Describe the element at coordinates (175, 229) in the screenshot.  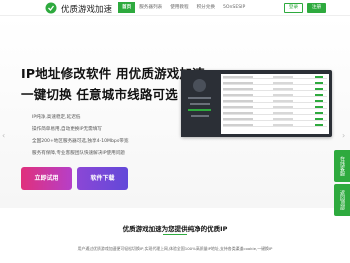
I see `section-title: 优质游戏加速为您提供纯净的优质IP` at that location.